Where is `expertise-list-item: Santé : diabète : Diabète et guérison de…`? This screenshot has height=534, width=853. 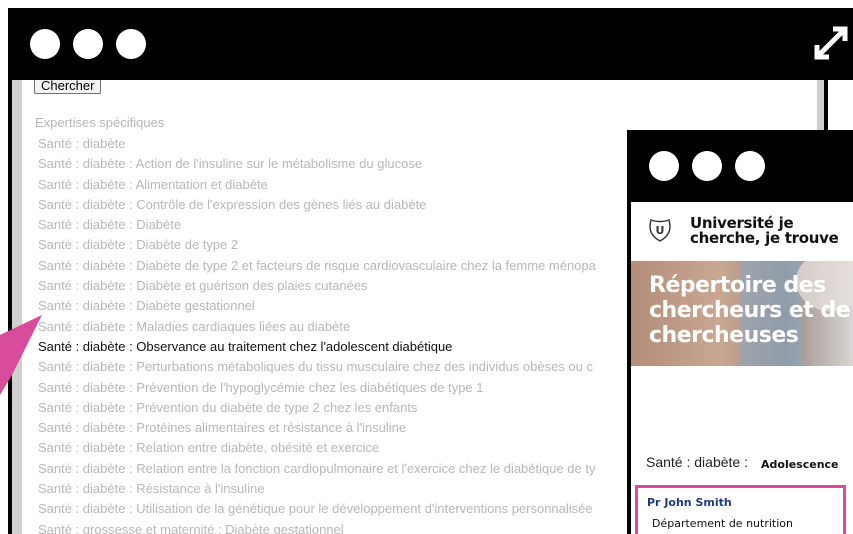 expertise-list-item: Santé : diabète : Diabète et guérison de… is located at coordinates (317, 286).